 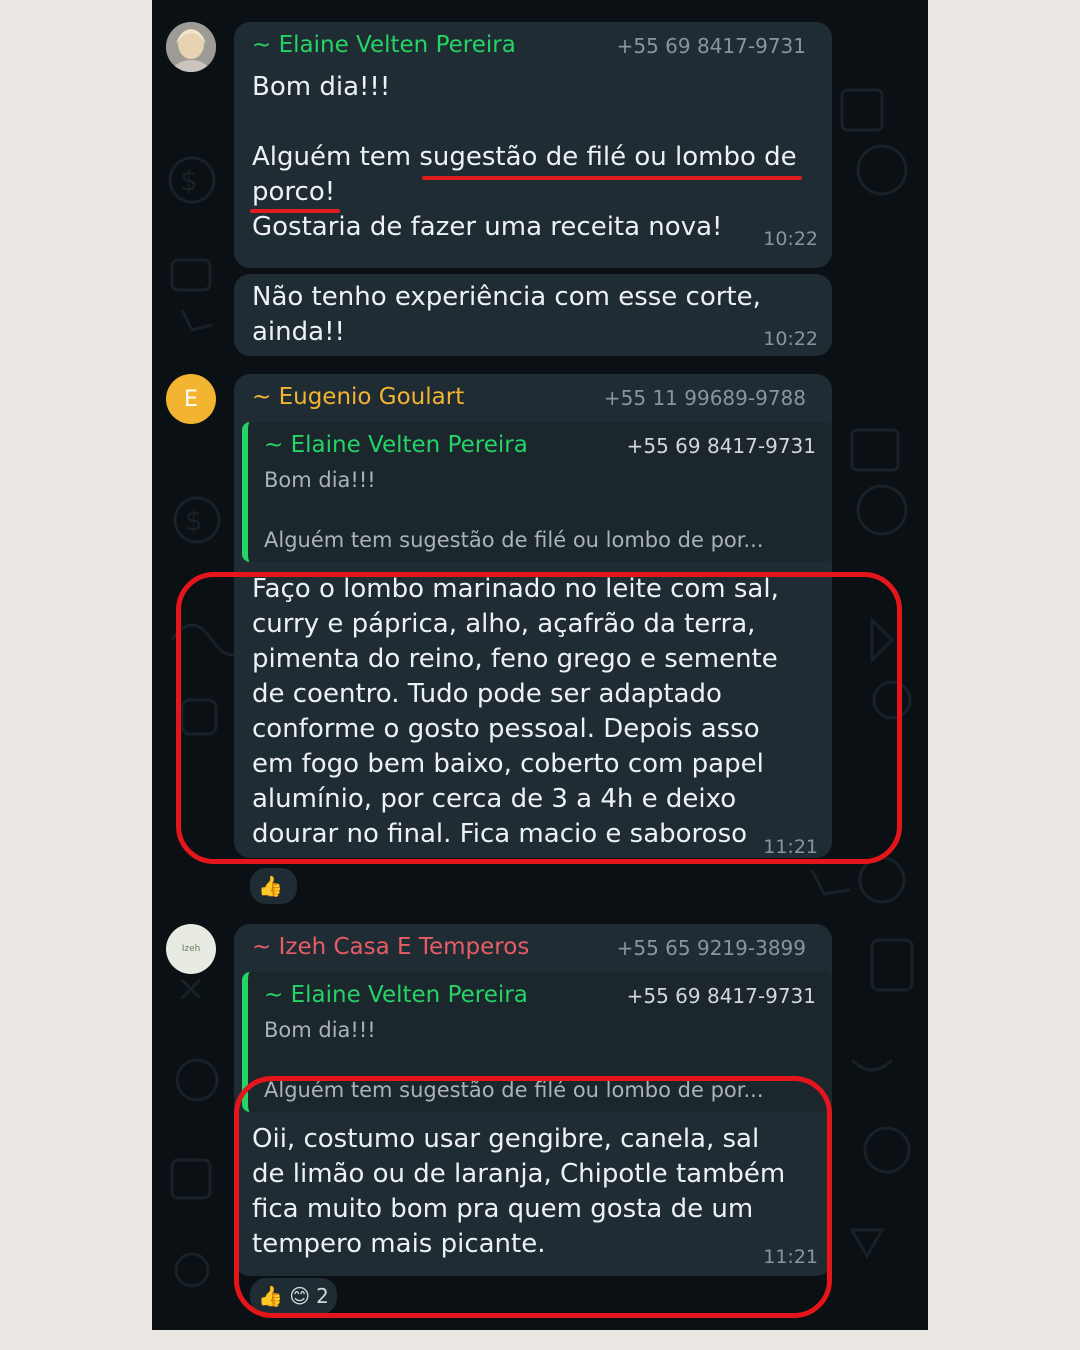 I want to click on eugenio-avatar: E, so click(x=191, y=399).